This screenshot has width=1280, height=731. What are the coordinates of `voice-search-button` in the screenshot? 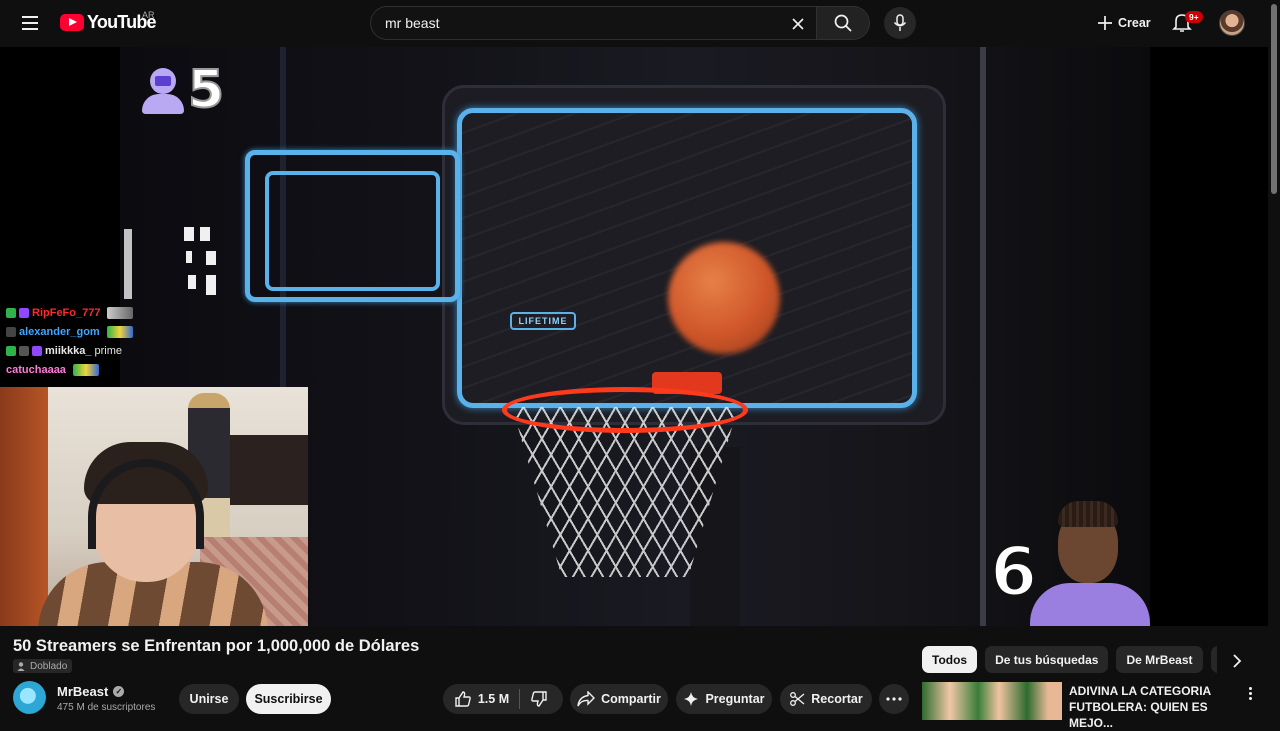 It's located at (900, 23).